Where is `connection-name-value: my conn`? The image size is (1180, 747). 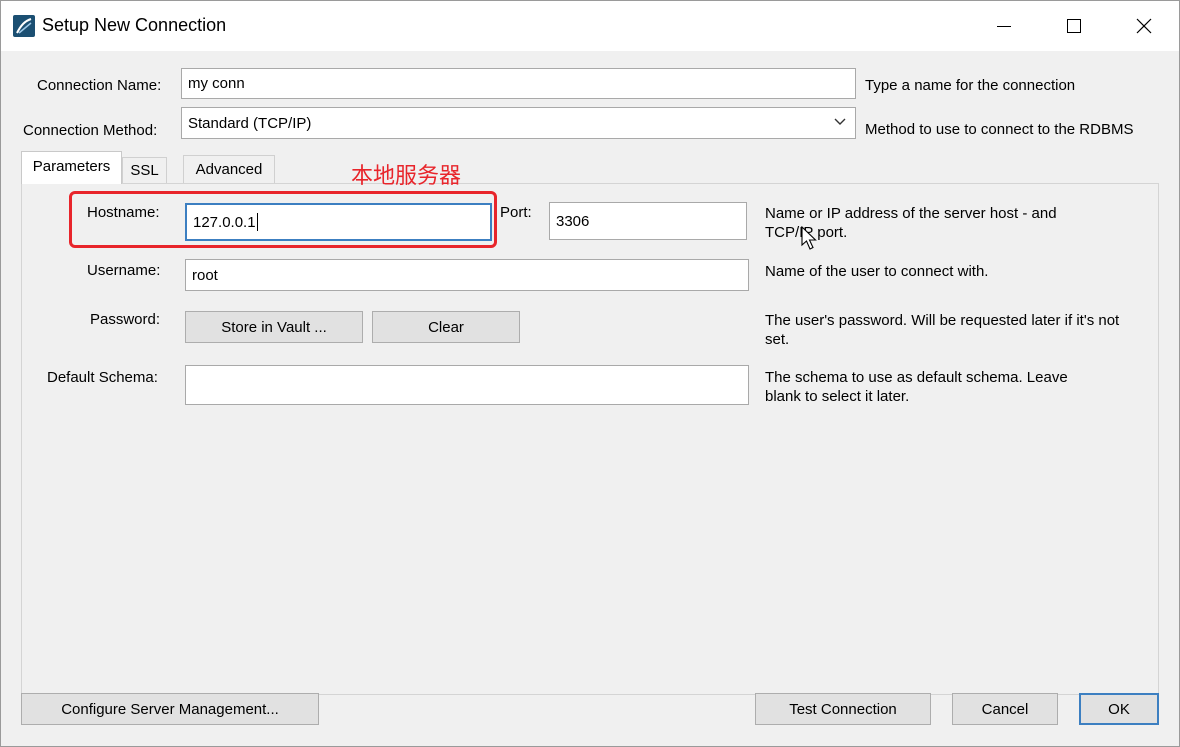 connection-name-value: my conn is located at coordinates (216, 83).